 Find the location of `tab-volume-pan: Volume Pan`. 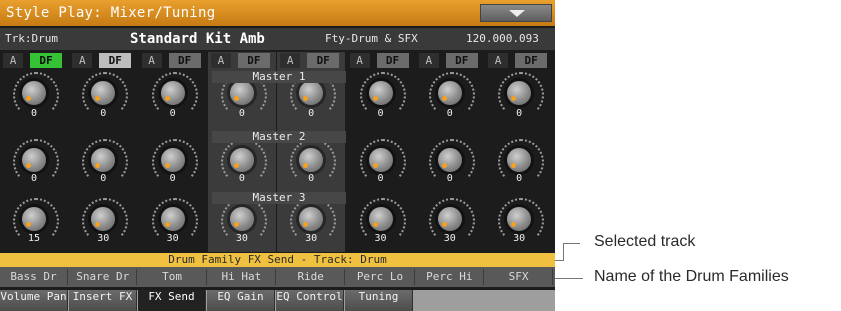

tab-volume-pan: Volume Pan is located at coordinates (34, 300).